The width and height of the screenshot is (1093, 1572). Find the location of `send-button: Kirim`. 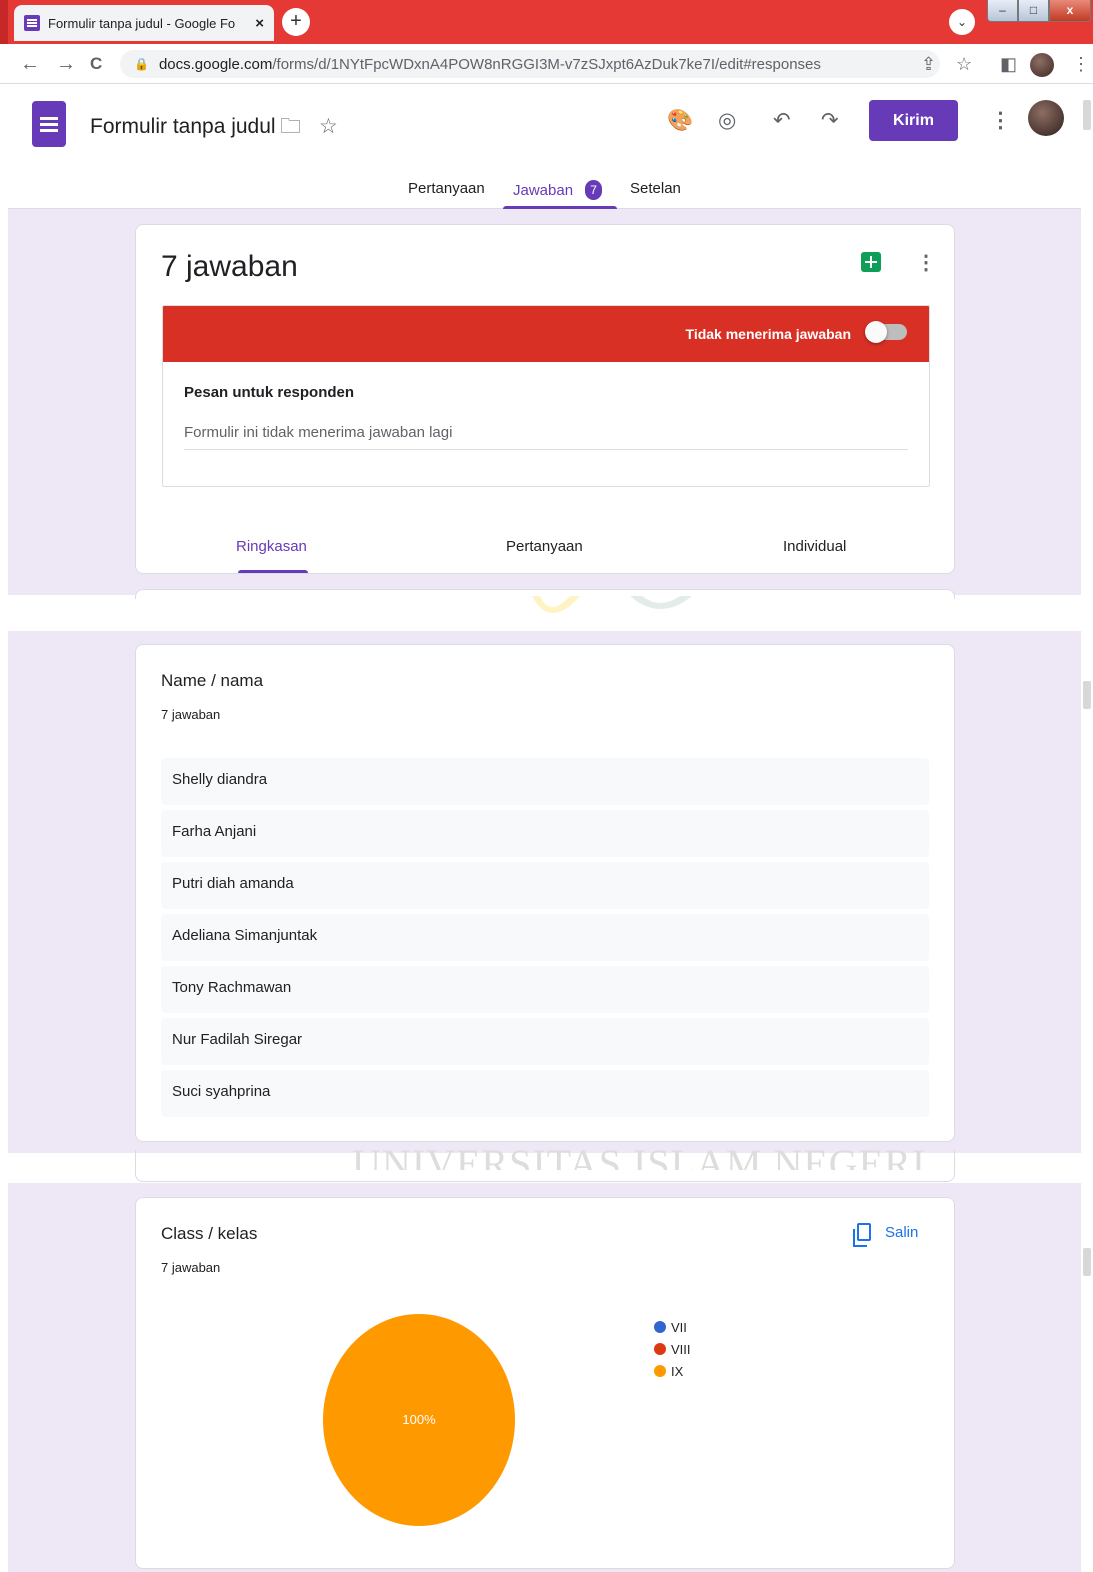

send-button: Kirim is located at coordinates (913, 120).